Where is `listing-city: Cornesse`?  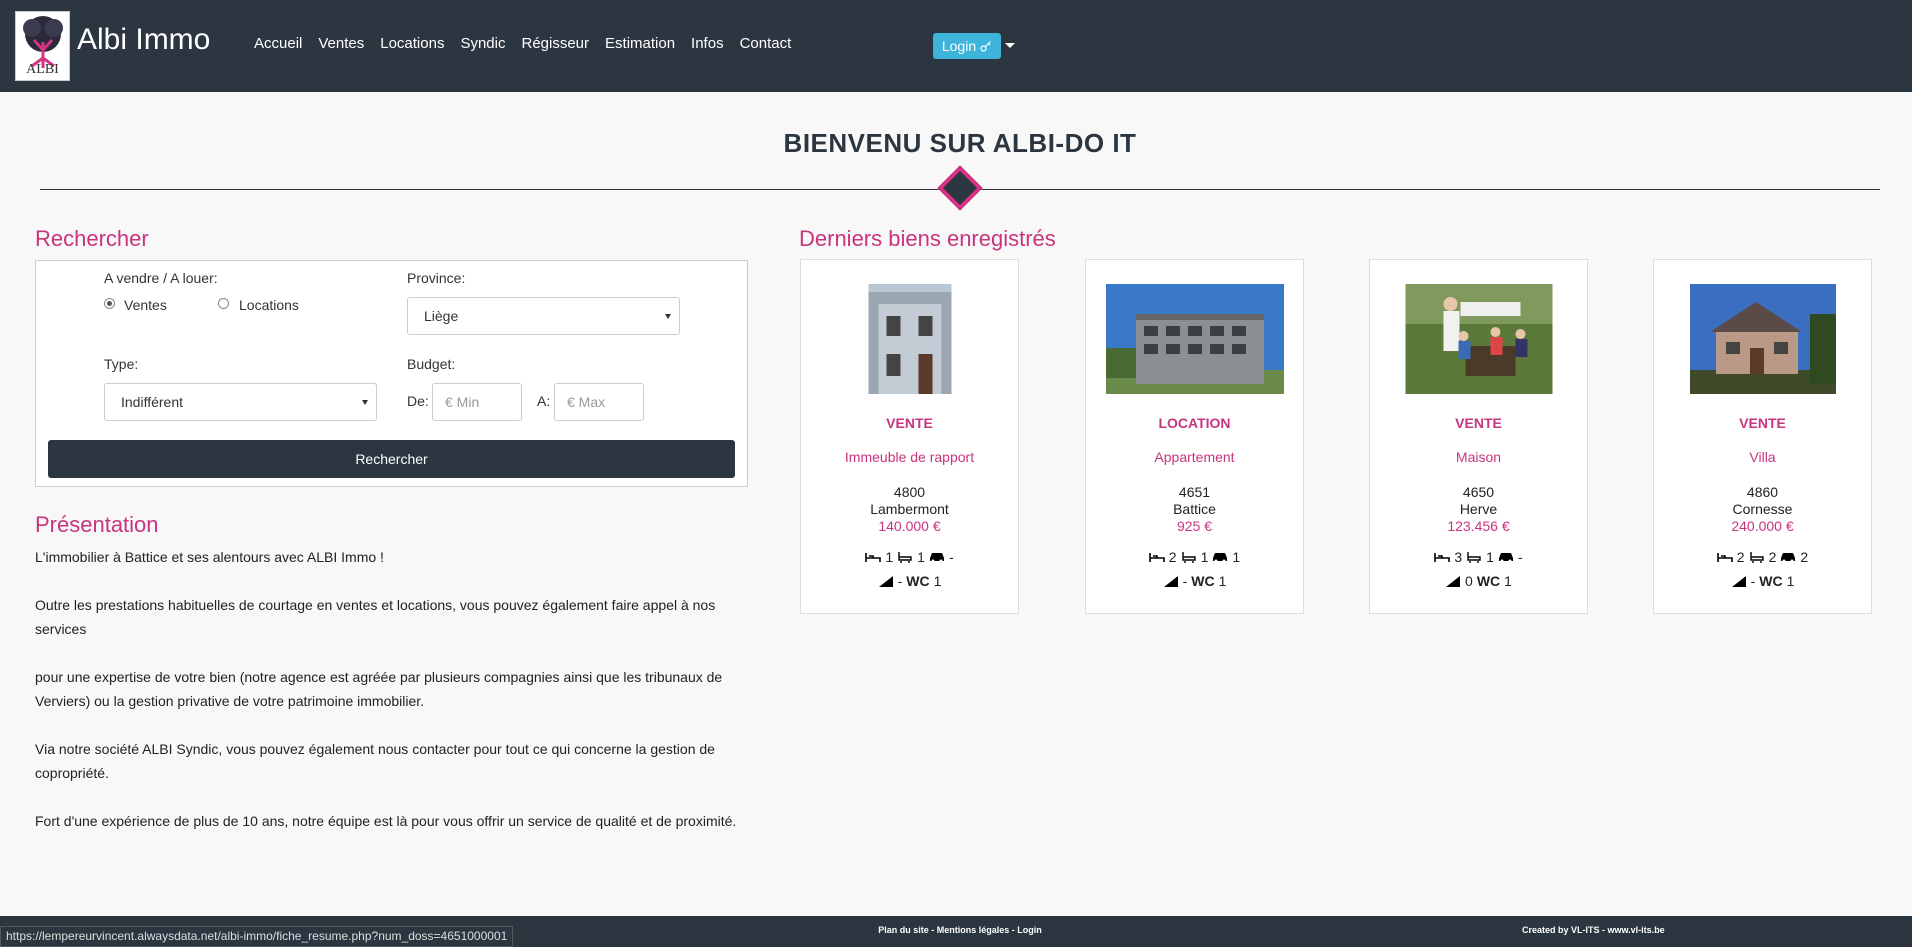
listing-city: Cornesse is located at coordinates (1762, 509).